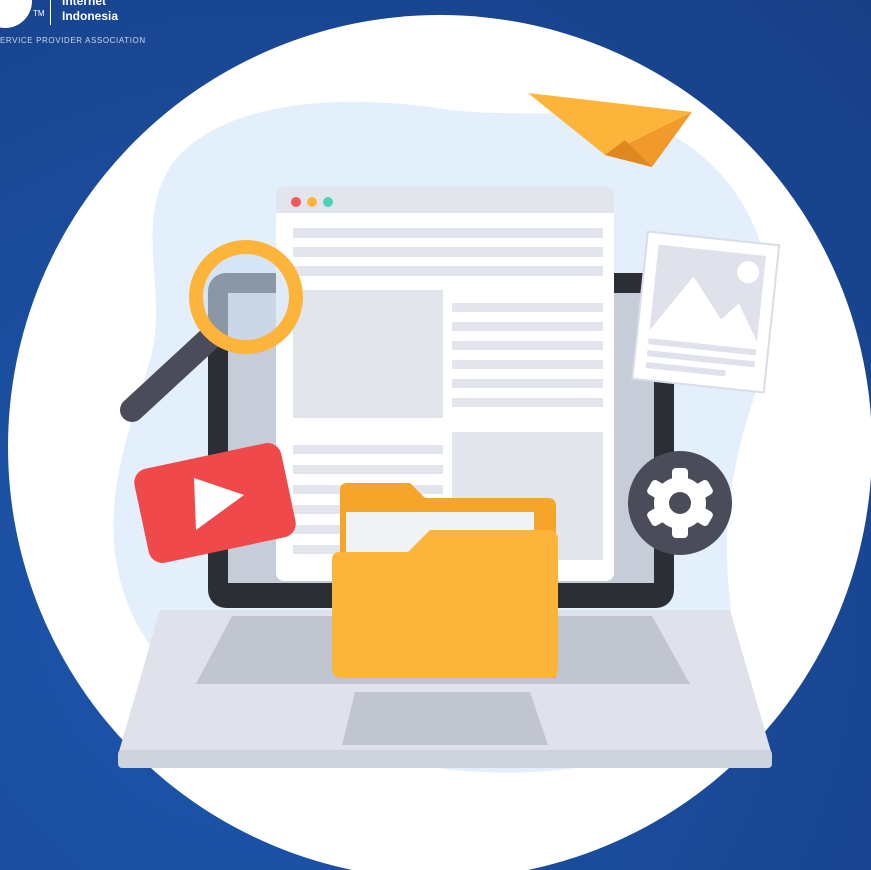 The width and height of the screenshot is (871, 870). What do you see at coordinates (706, 312) in the screenshot?
I see `image-icon` at bounding box center [706, 312].